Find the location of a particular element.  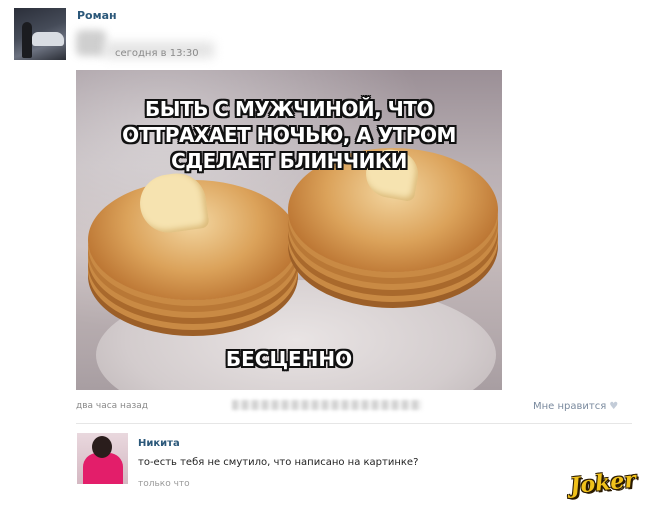

avatar-head is located at coordinates (102, 447).